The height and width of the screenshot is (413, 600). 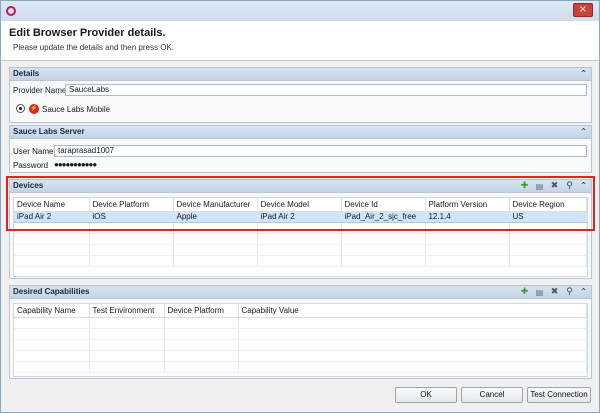 What do you see at coordinates (33, 151) in the screenshot?
I see `username-label: User Name` at bounding box center [33, 151].